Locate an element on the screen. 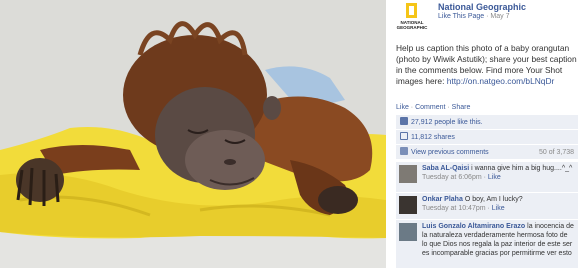 This screenshot has height=268, width=580. shares-row: 11,812 shares is located at coordinates (487, 137).